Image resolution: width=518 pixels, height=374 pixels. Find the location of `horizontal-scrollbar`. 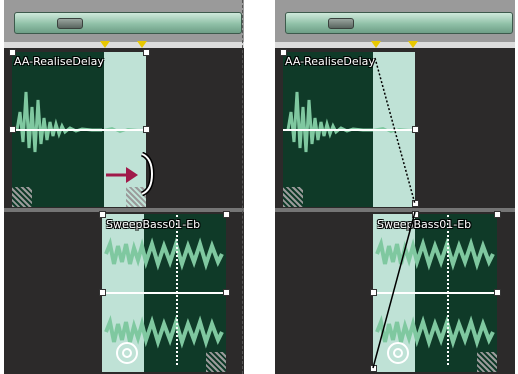

horizontal-scrollbar is located at coordinates (128, 23).